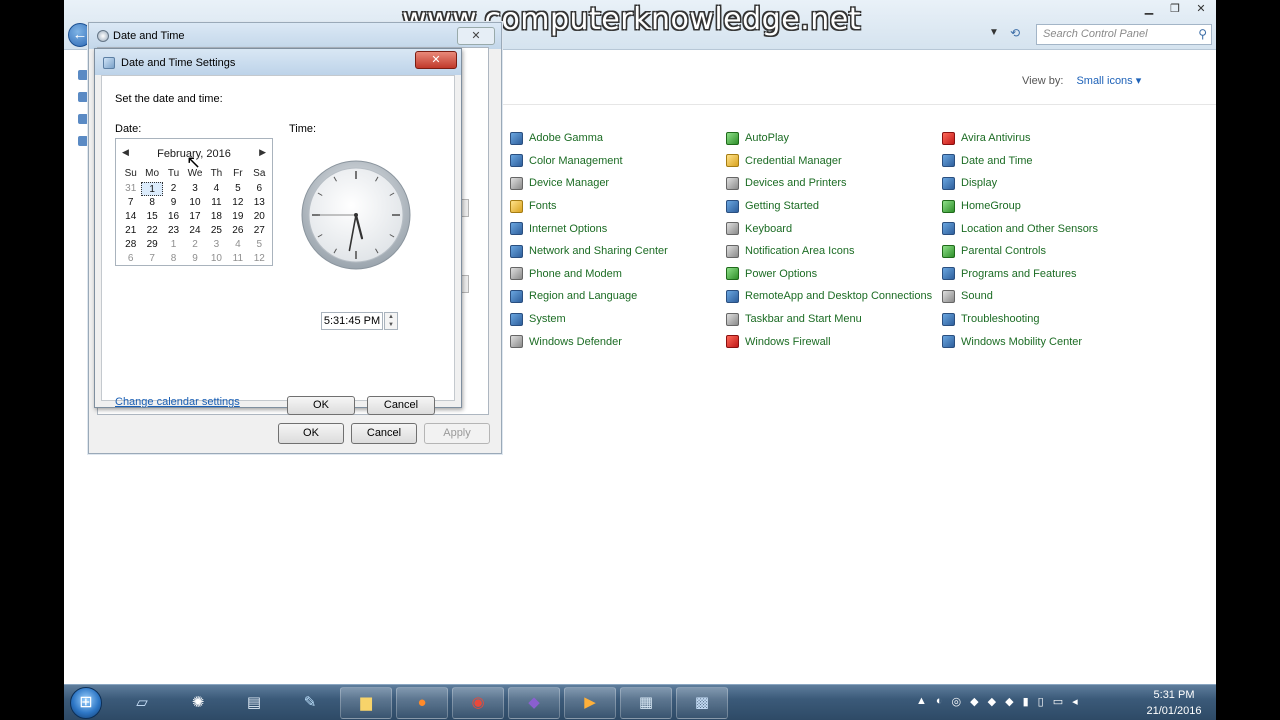 This screenshot has width=1280, height=720. Describe the element at coordinates (618, 341) in the screenshot. I see `control-panel-item: Windows Defender` at that location.